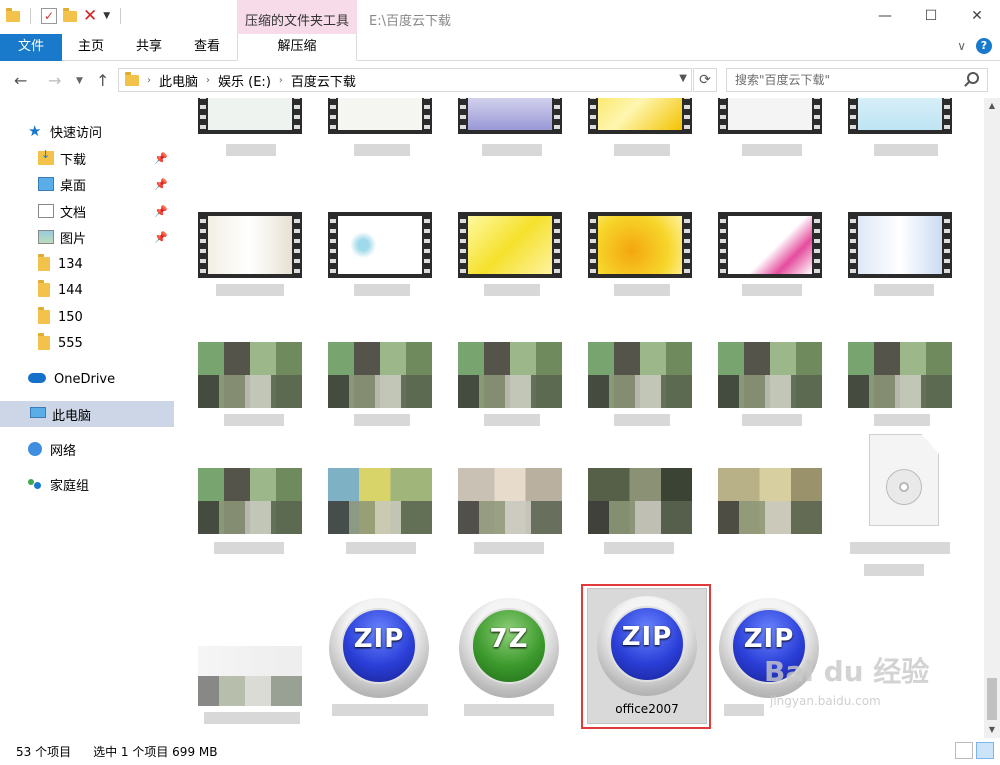 Image resolution: width=1000 pixels, height=765 pixels. Describe the element at coordinates (964, 750) in the screenshot. I see `details-view-icon` at that location.